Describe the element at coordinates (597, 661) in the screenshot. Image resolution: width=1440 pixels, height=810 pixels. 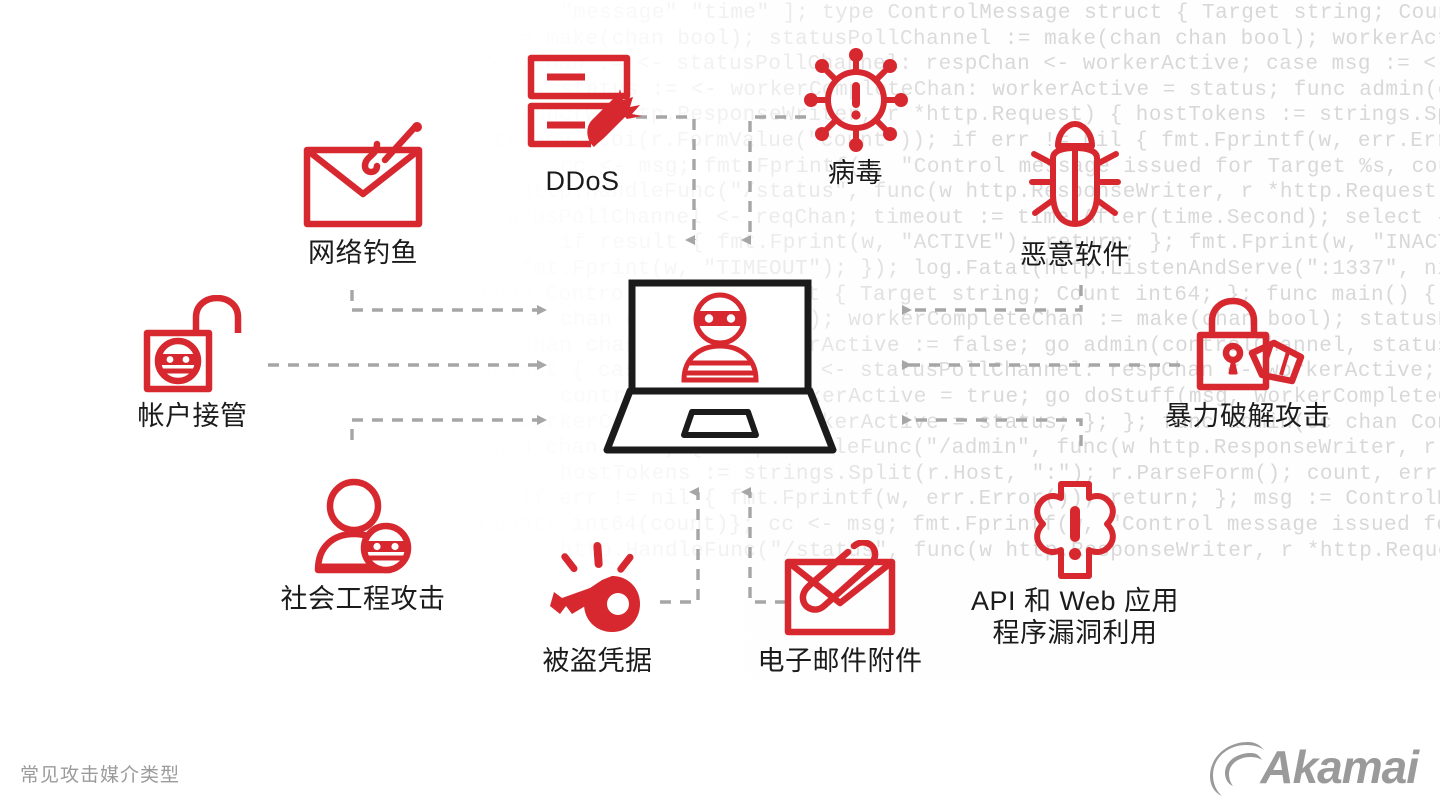
I see `node-label: 被盗凭据` at that location.